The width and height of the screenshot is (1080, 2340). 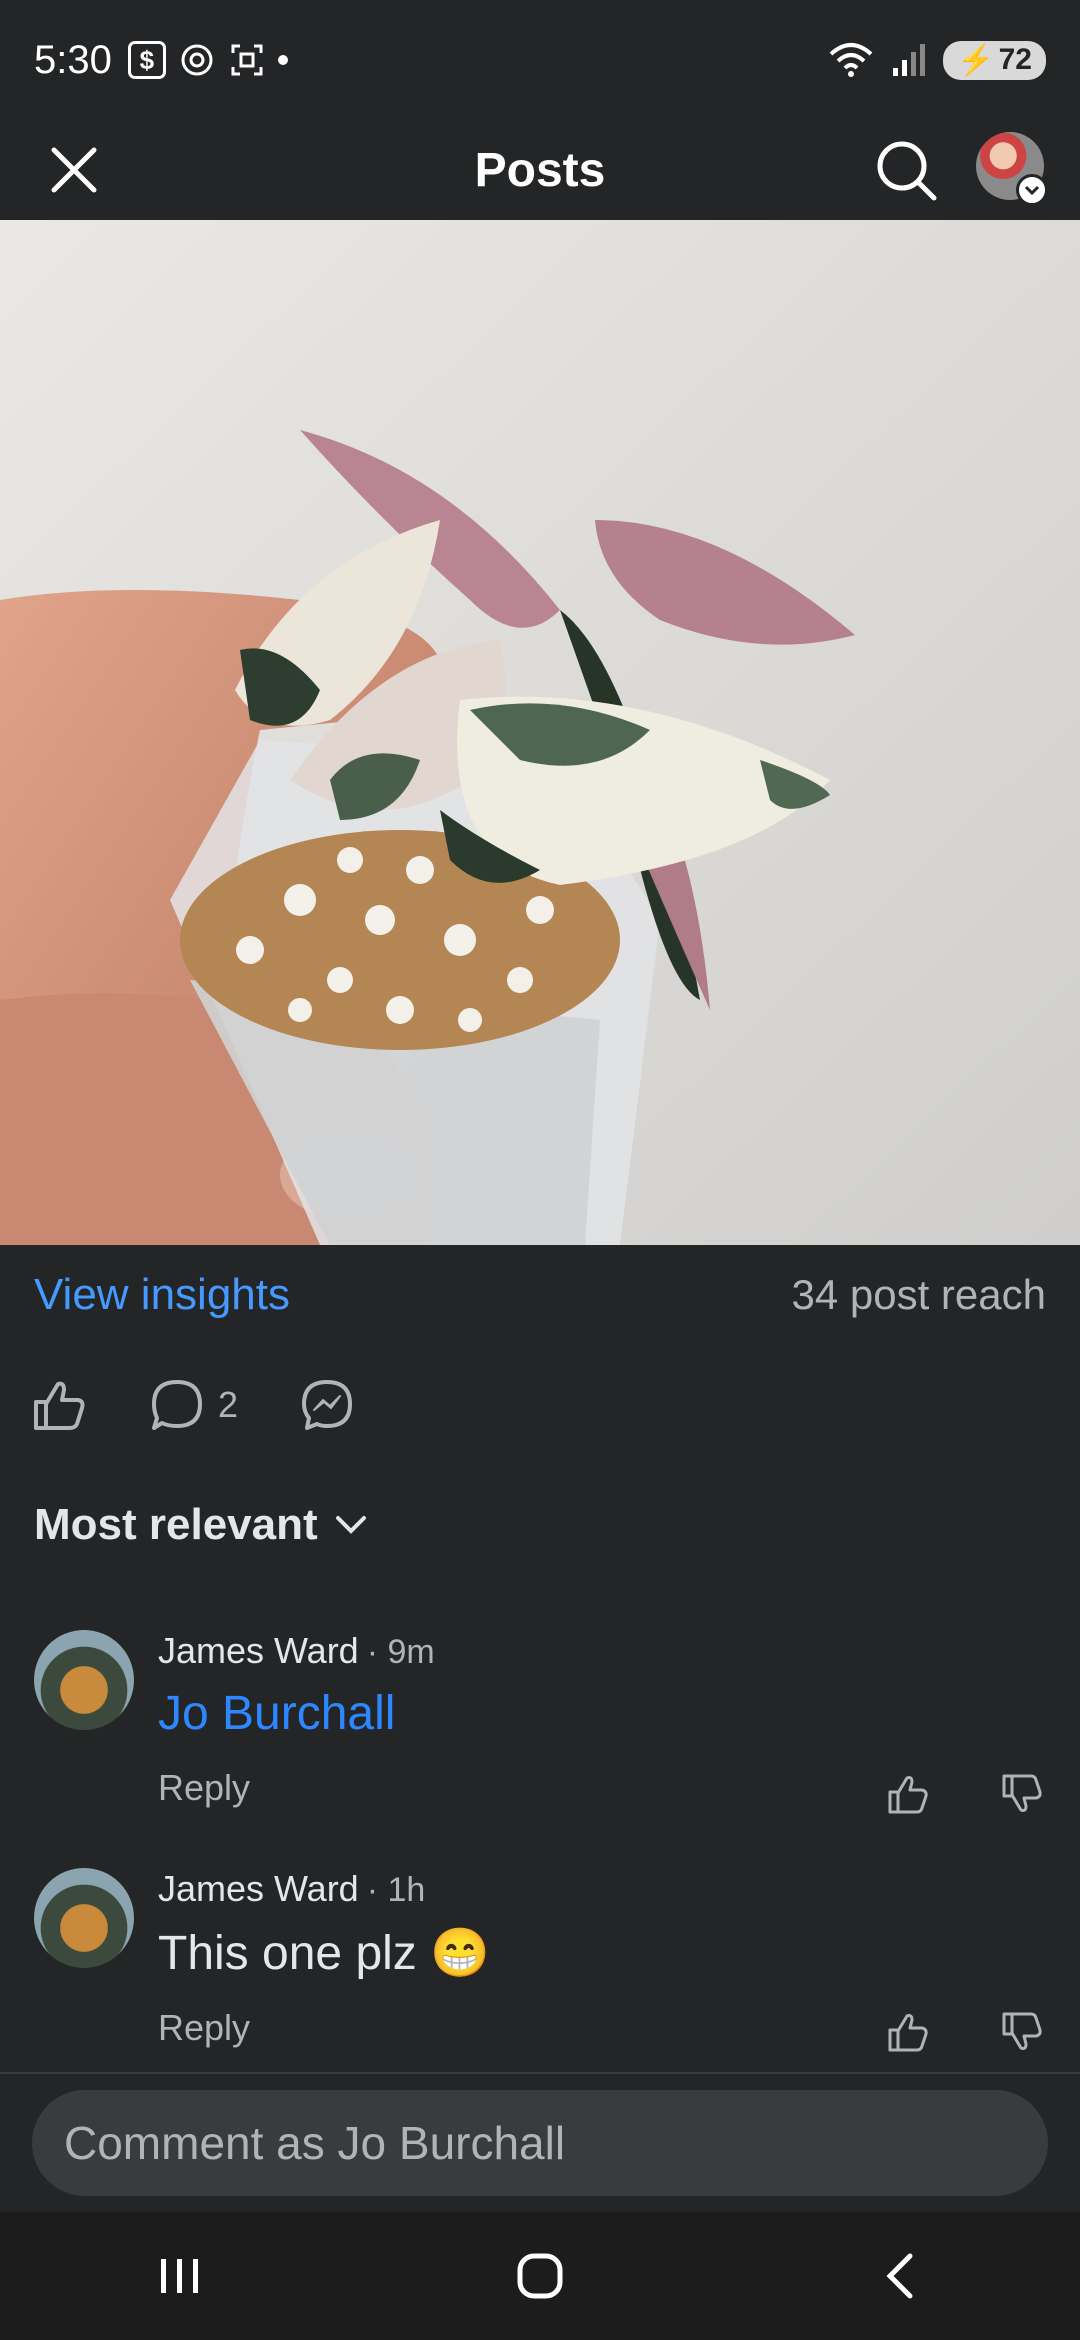 I want to click on battery-indicator: ⚡ 72, so click(x=994, y=60).